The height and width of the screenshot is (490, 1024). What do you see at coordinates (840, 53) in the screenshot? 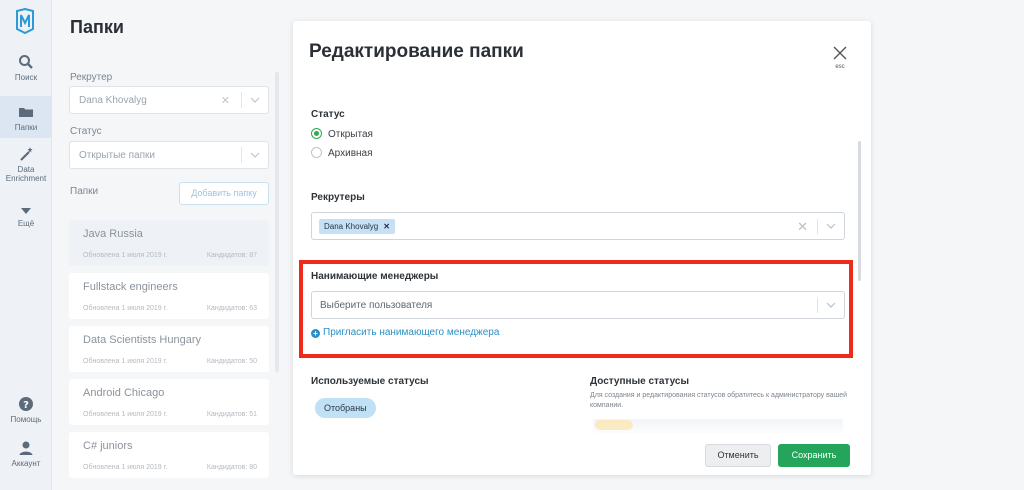
I see `close-icon` at bounding box center [840, 53].